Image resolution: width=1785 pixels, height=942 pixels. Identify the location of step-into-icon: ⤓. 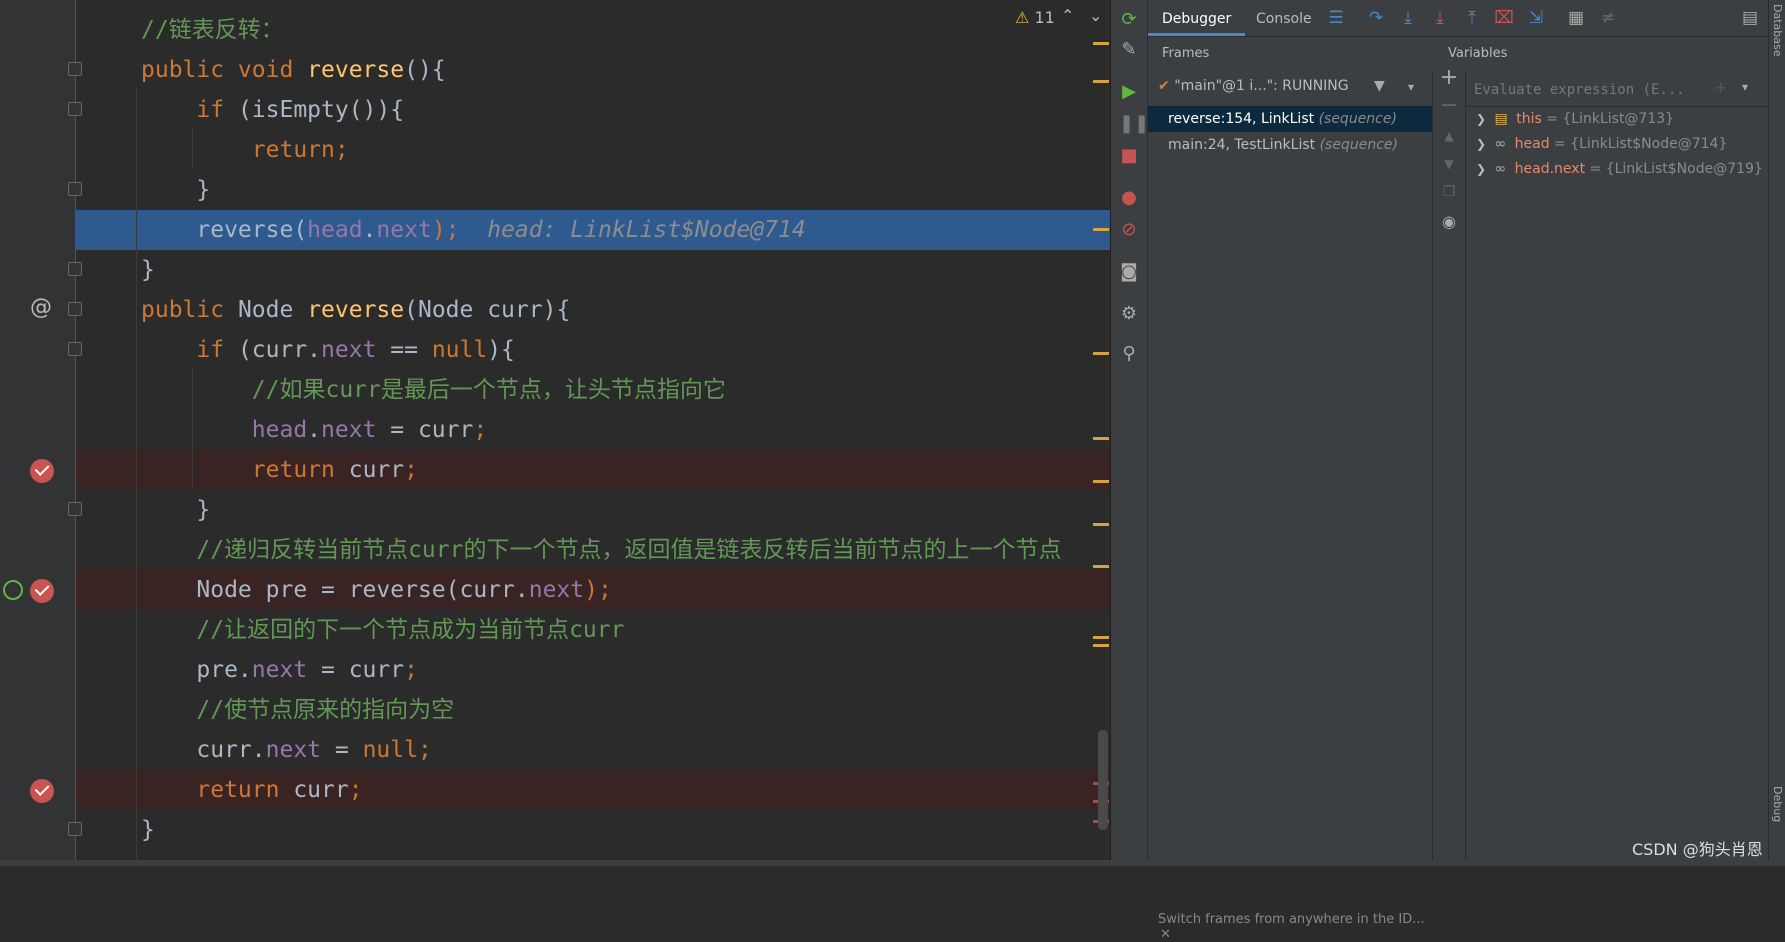
(1408, 18).